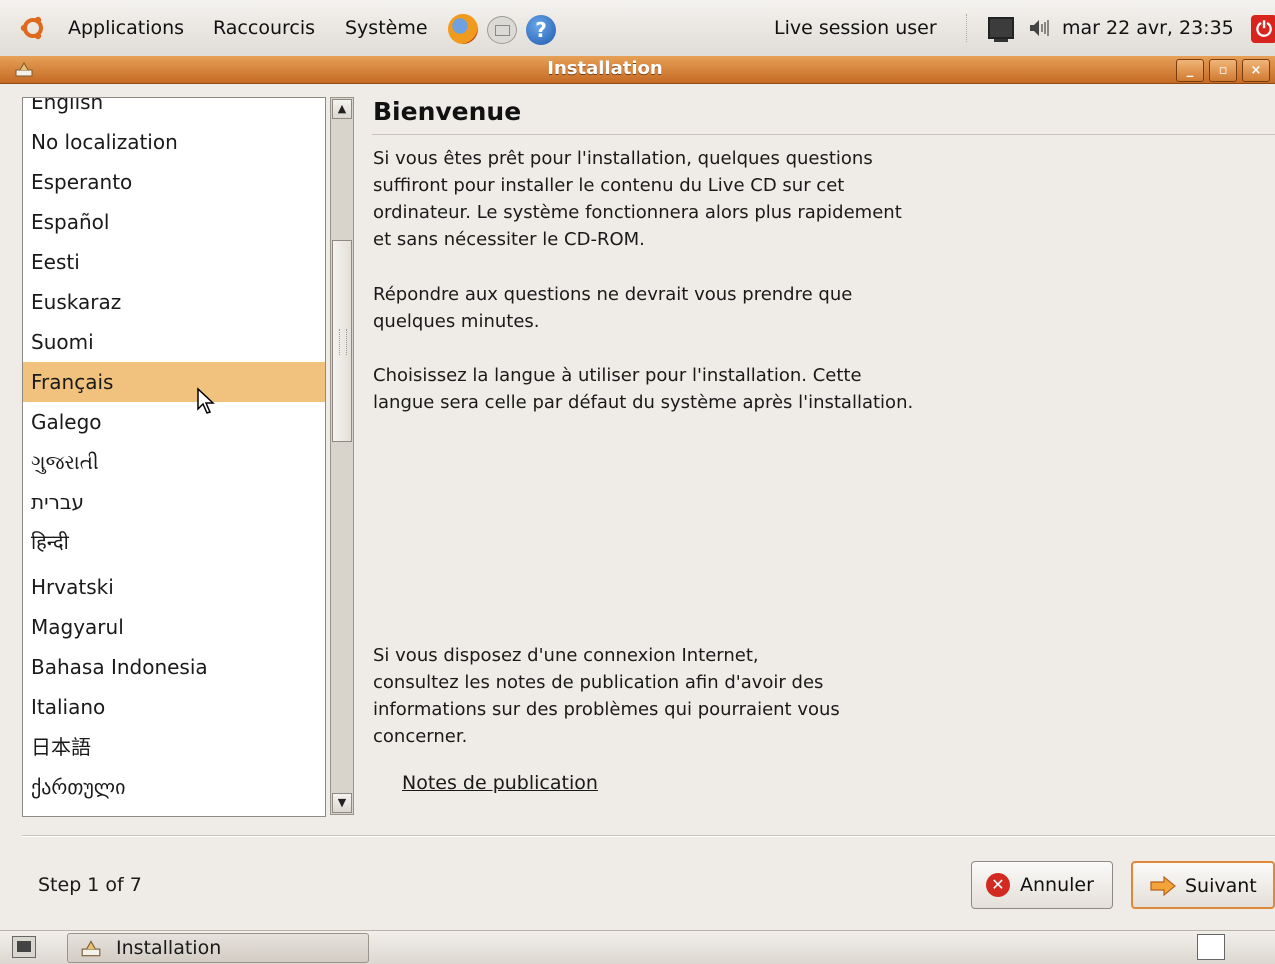  What do you see at coordinates (386, 28) in the screenshot?
I see `menu-system: Système` at bounding box center [386, 28].